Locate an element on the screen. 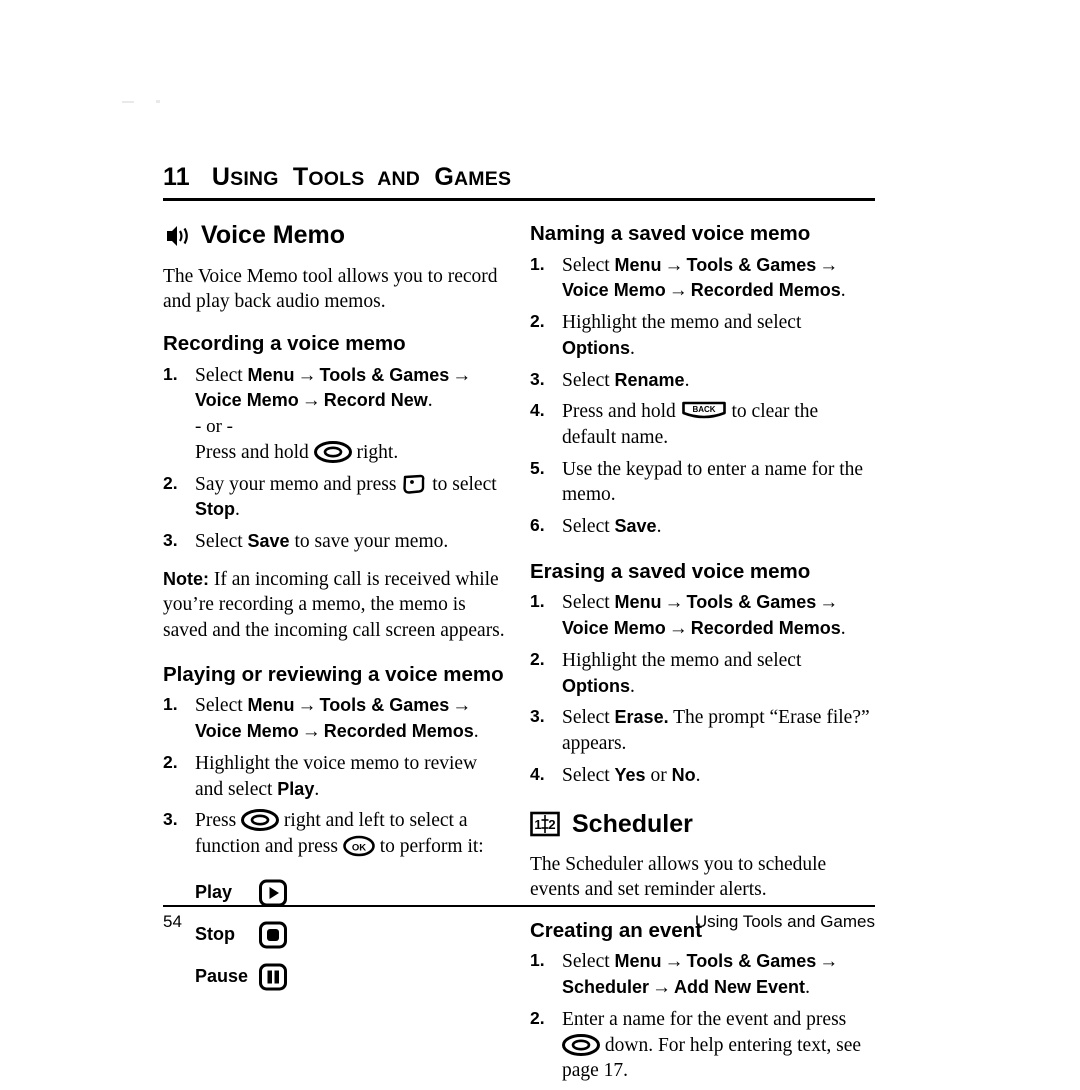  voice-memo-icon is located at coordinates (176, 236).